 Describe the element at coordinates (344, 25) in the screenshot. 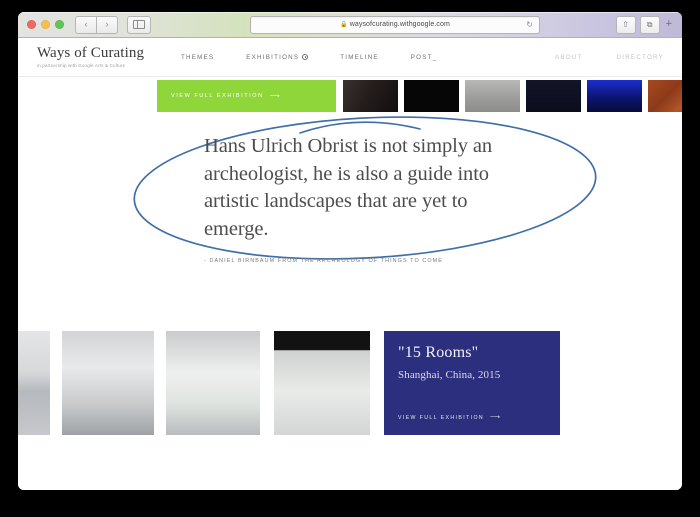

I see `lock-icon: 🔒` at that location.